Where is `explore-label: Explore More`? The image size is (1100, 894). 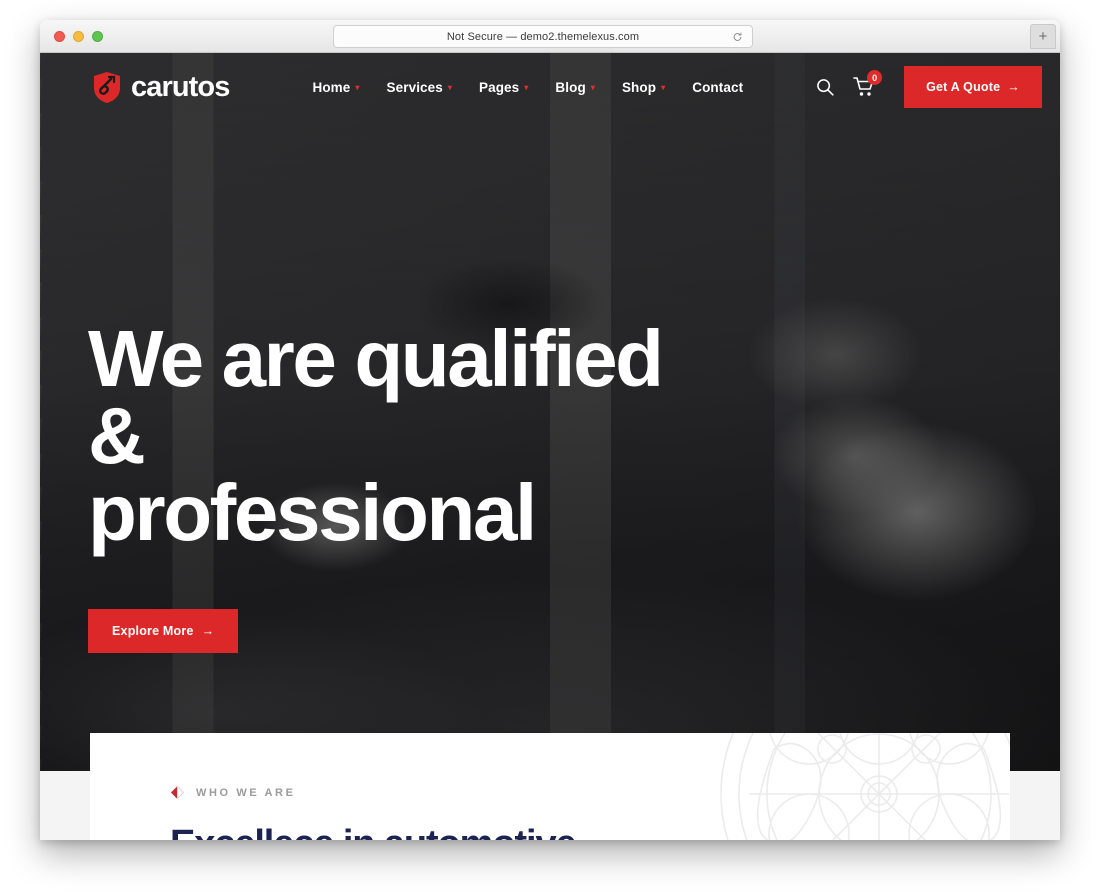
explore-label: Explore More is located at coordinates (153, 631).